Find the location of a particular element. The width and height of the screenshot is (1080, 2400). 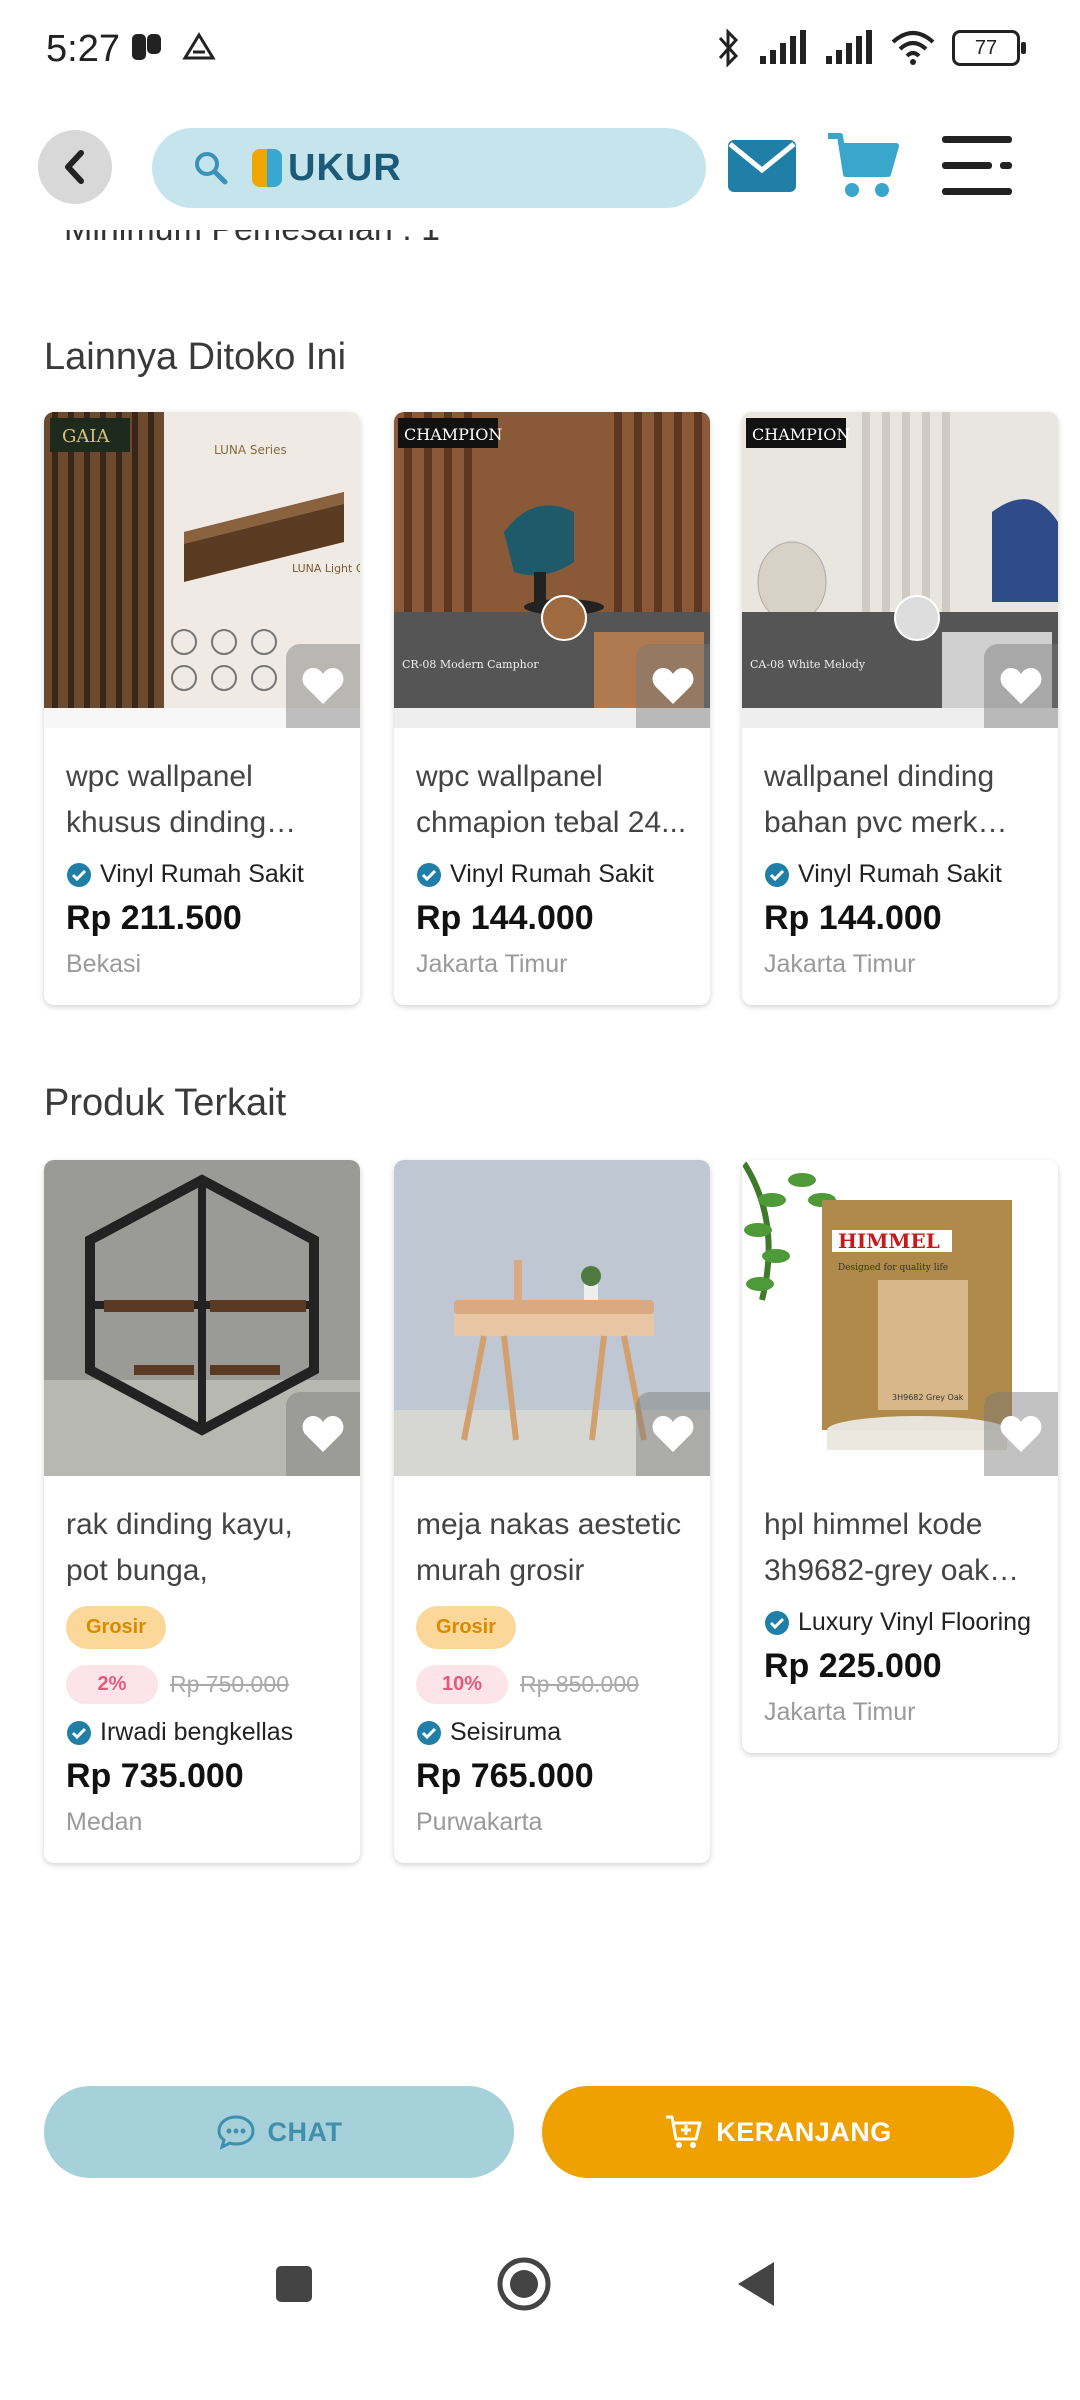

status-left-icons is located at coordinates (173, 47).